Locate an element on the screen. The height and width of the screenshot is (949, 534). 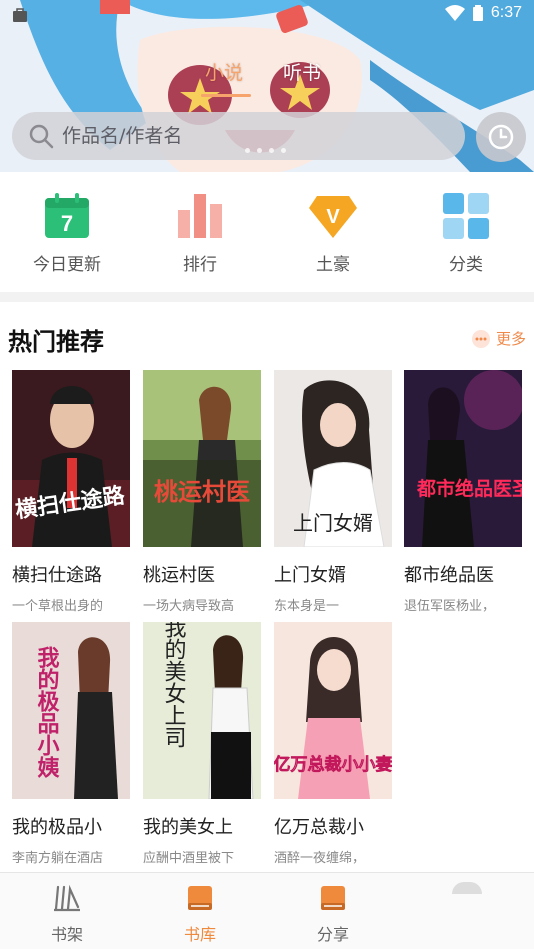
status-bar: 6:37 is located at coordinates (267, 15).